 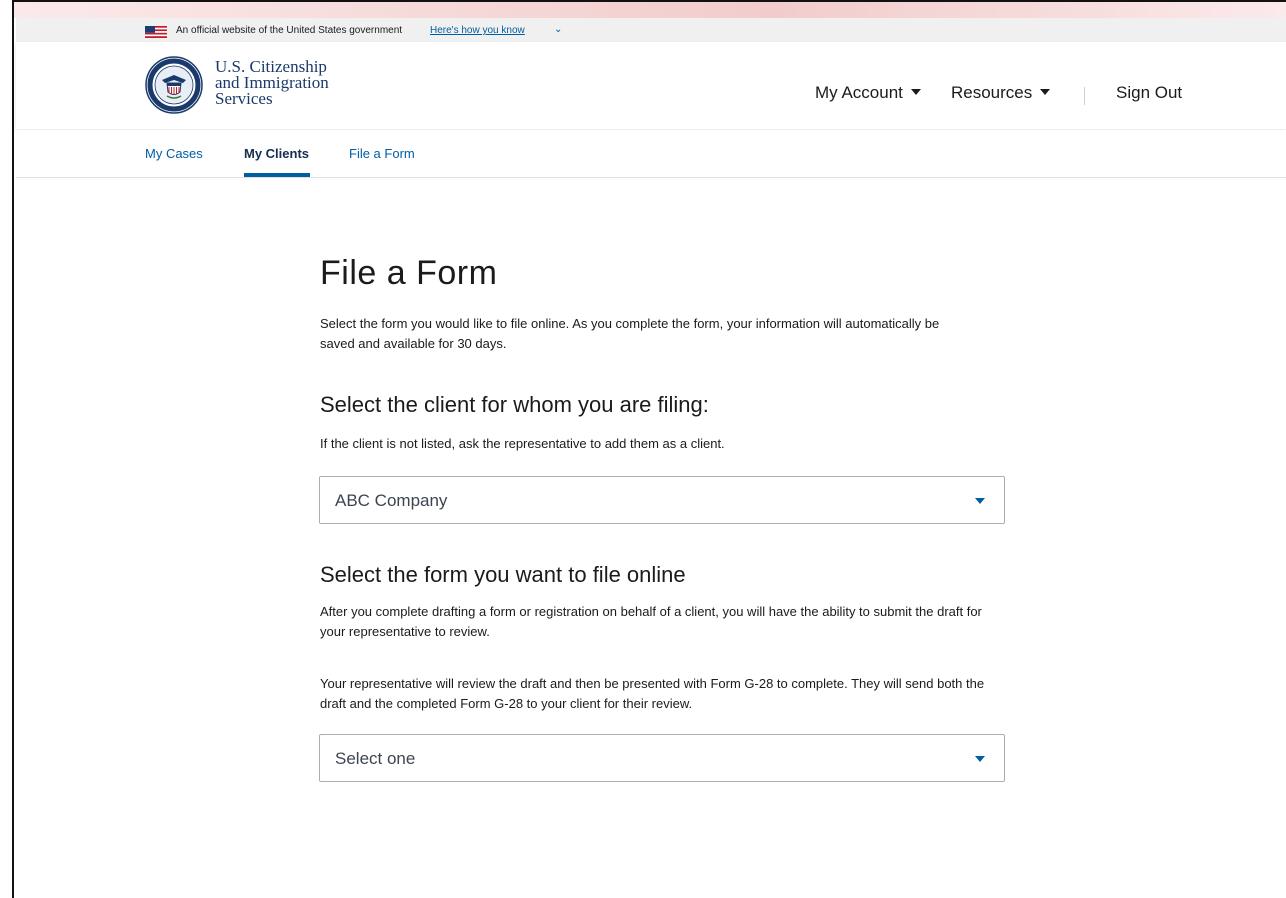 What do you see at coordinates (477, 30) in the screenshot?
I see `how-you-know-link: Here's how you know` at bounding box center [477, 30].